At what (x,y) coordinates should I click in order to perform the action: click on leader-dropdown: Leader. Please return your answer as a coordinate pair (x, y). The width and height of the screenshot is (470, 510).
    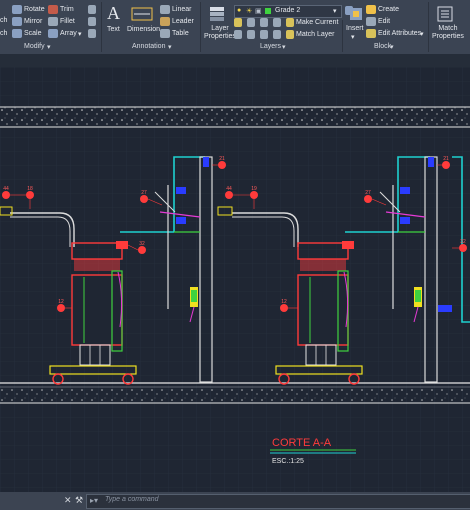
    Looking at the image, I should click on (183, 21).